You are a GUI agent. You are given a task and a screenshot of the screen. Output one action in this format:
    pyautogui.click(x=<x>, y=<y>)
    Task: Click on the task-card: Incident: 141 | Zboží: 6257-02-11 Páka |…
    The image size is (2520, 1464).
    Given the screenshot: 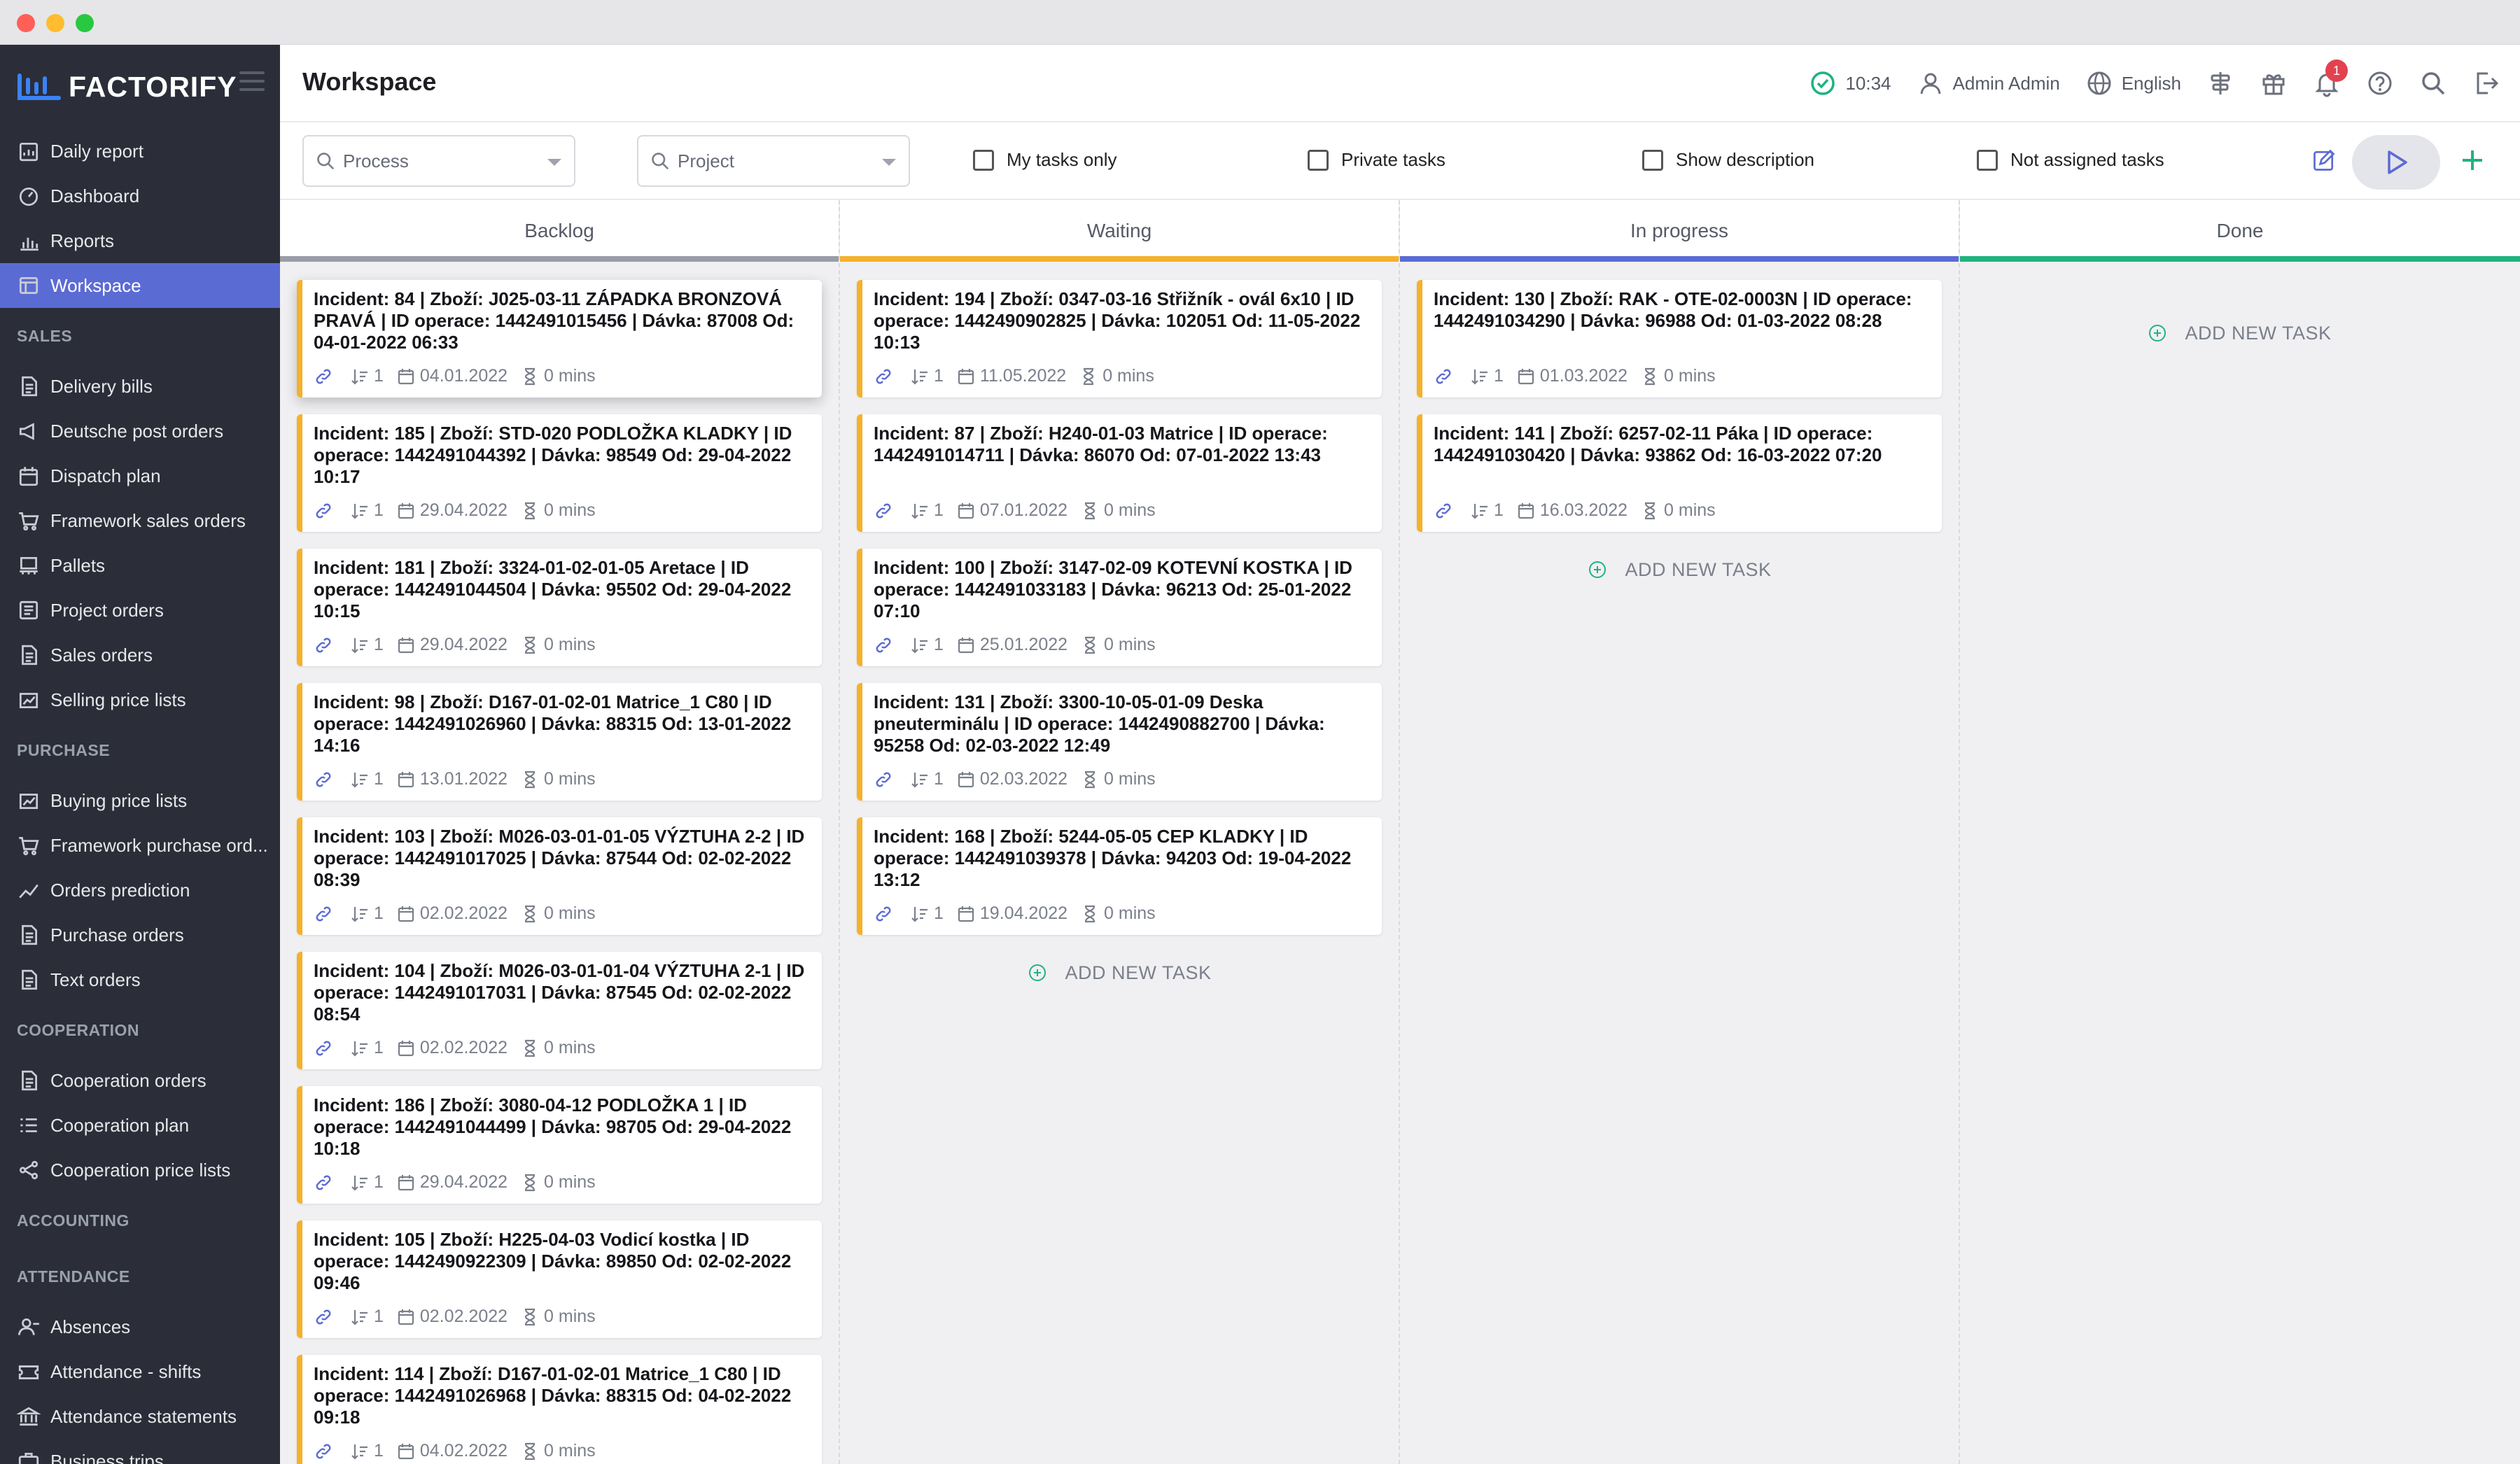 What is the action you would take?
    pyautogui.click(x=1679, y=473)
    